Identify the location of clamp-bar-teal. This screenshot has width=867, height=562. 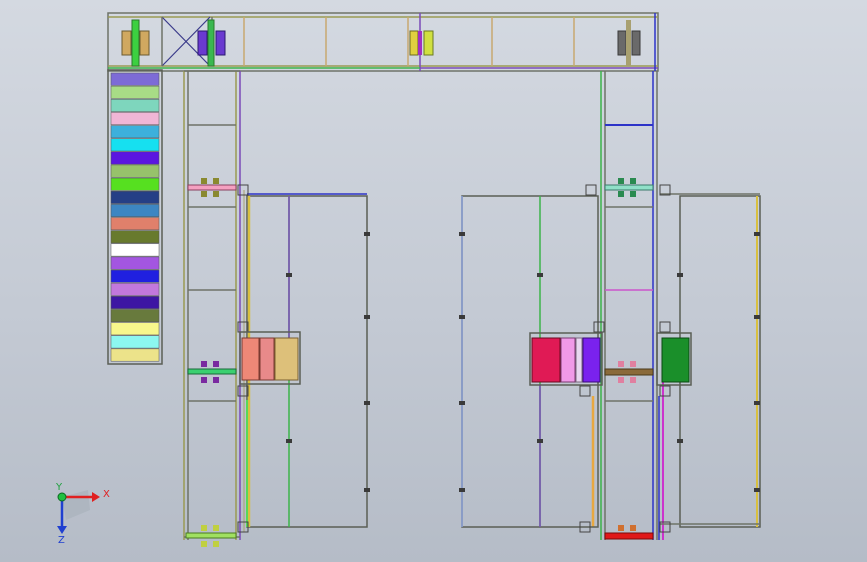
(629, 187).